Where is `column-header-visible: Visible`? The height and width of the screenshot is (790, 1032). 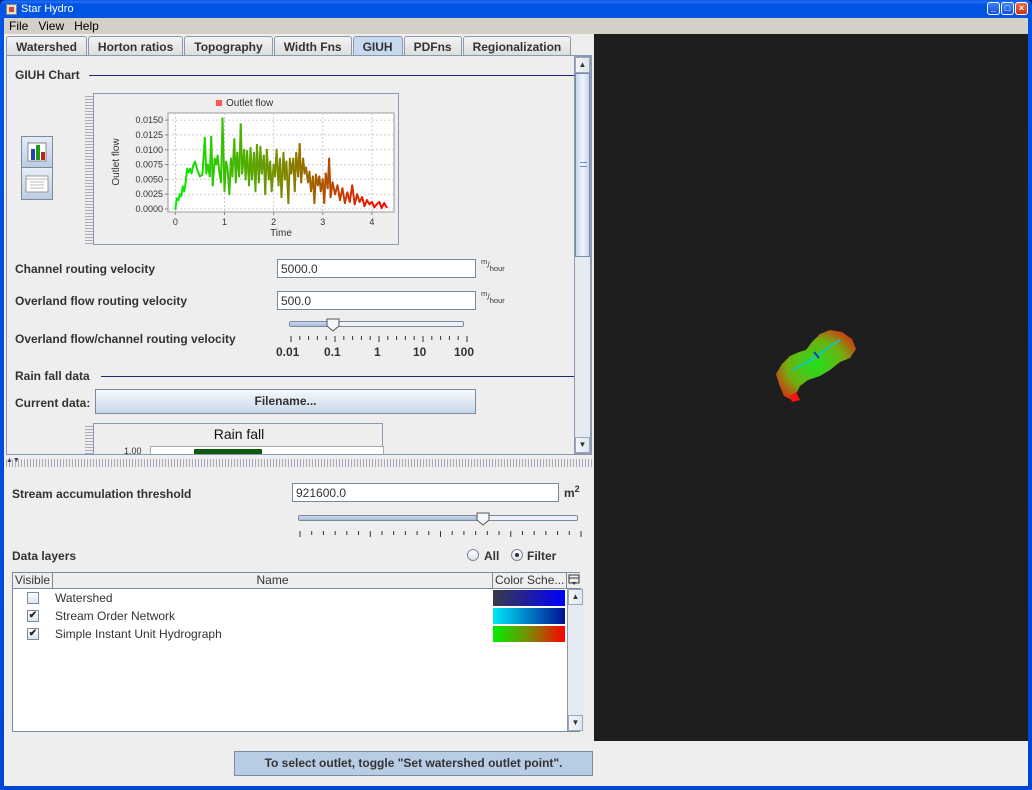
column-header-visible: Visible is located at coordinates (33, 581).